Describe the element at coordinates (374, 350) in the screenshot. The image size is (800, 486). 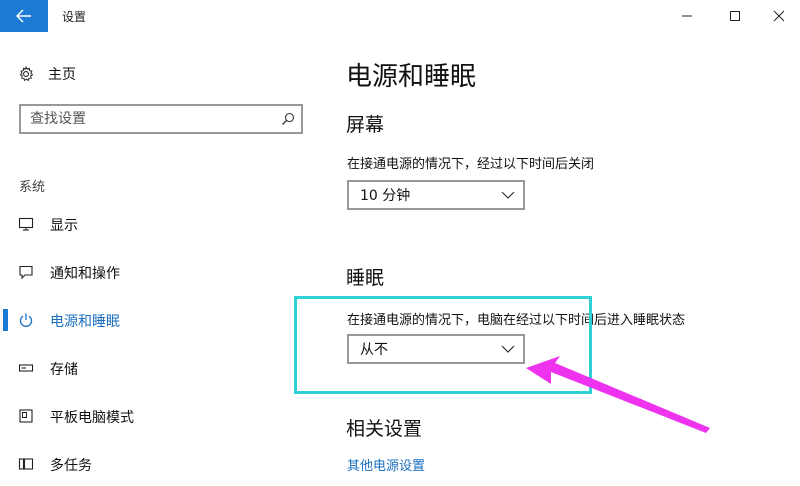
I see `dropdown-value: 从不` at that location.